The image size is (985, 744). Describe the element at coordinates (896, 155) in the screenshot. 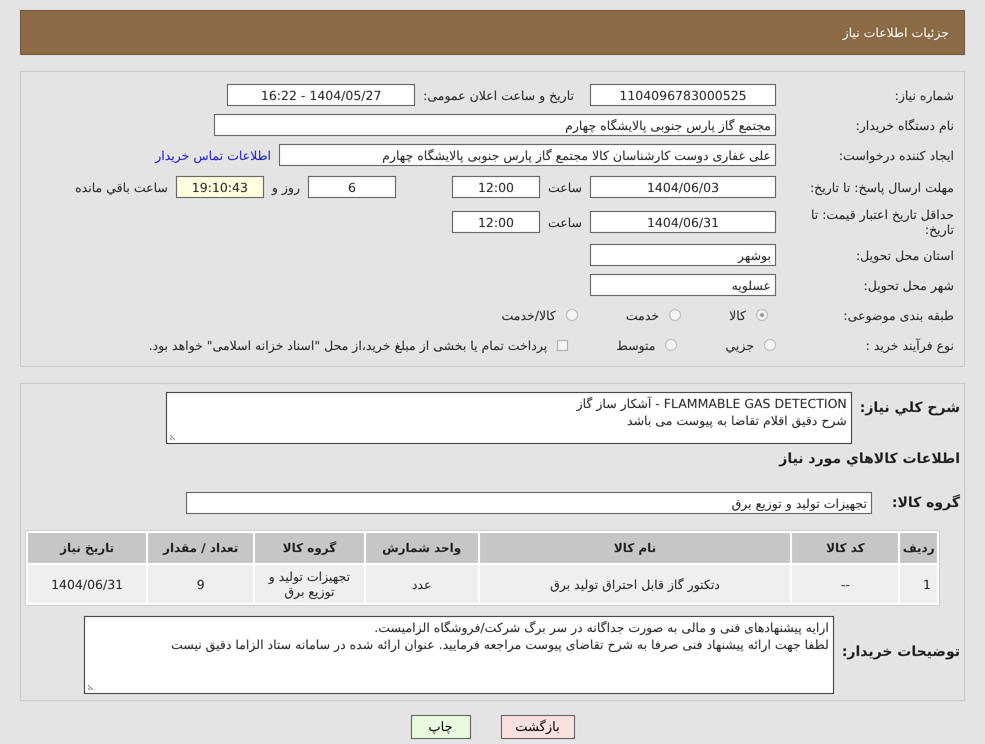

I see `field-label: ایجاد کننده درخواست:` at that location.